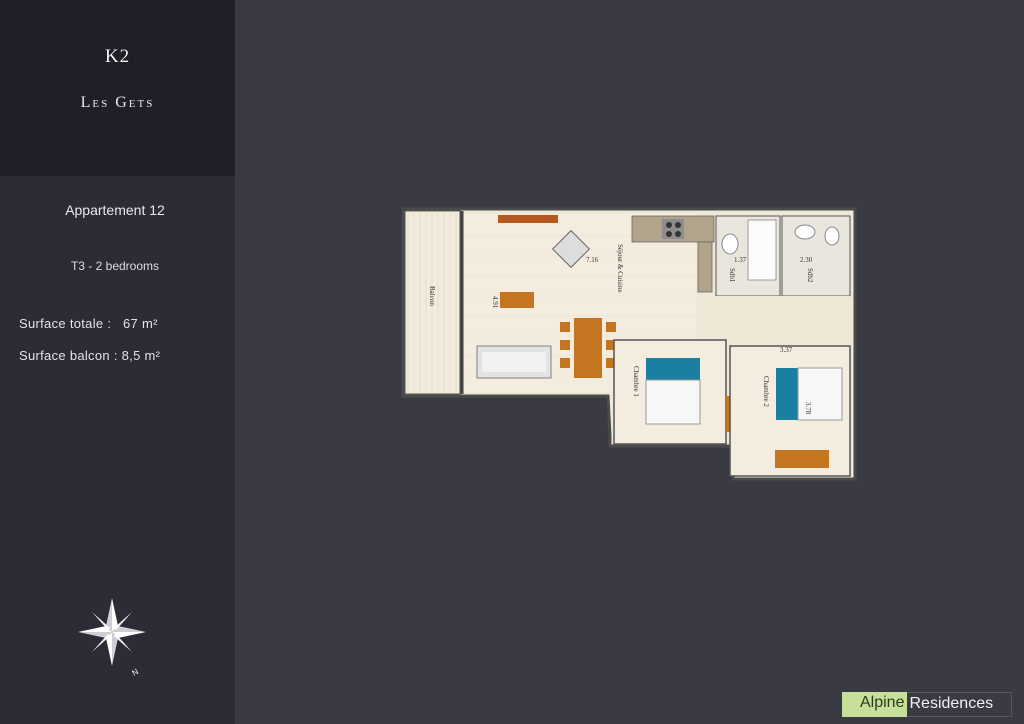  What do you see at coordinates (90, 355) in the screenshot?
I see `surface-balcon: Surface balcon : 8,5 m²` at bounding box center [90, 355].